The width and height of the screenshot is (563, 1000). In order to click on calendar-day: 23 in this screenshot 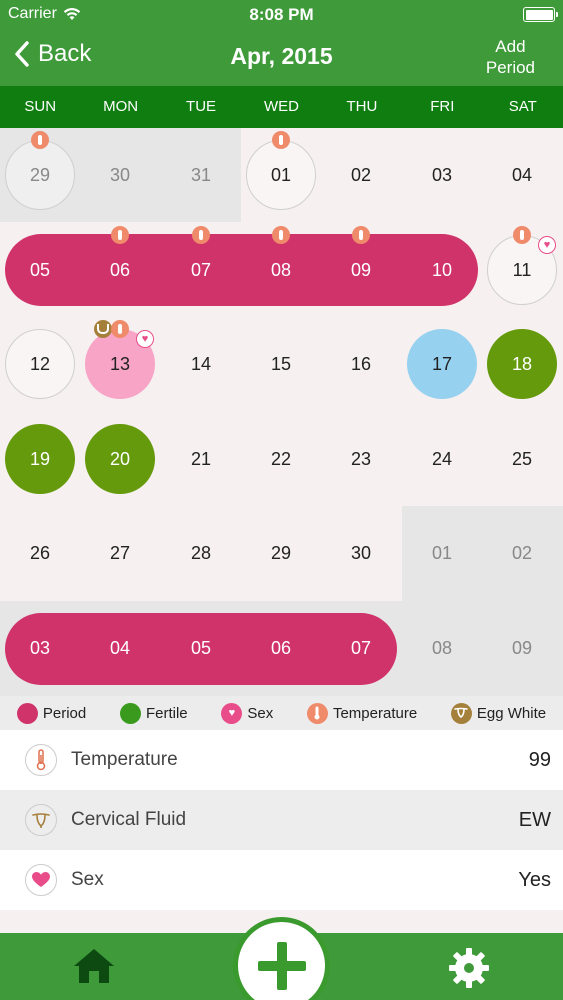, I will do `click(361, 459)`.